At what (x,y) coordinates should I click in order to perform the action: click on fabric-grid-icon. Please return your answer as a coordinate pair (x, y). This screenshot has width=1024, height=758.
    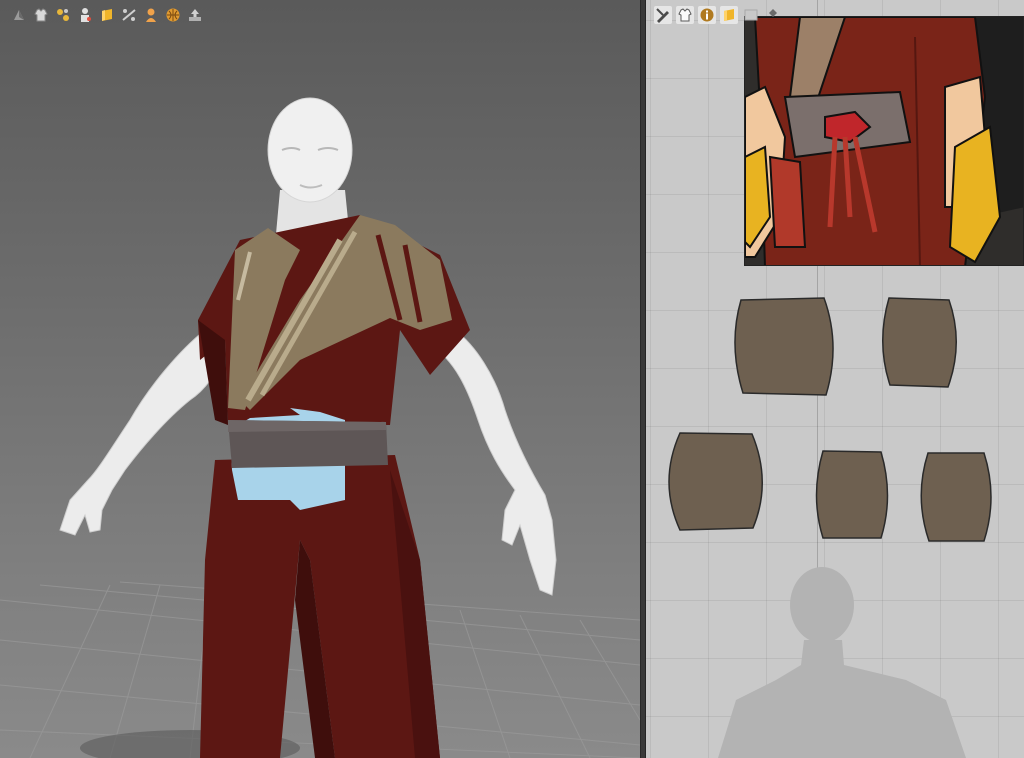
    Looking at the image, I should click on (173, 15).